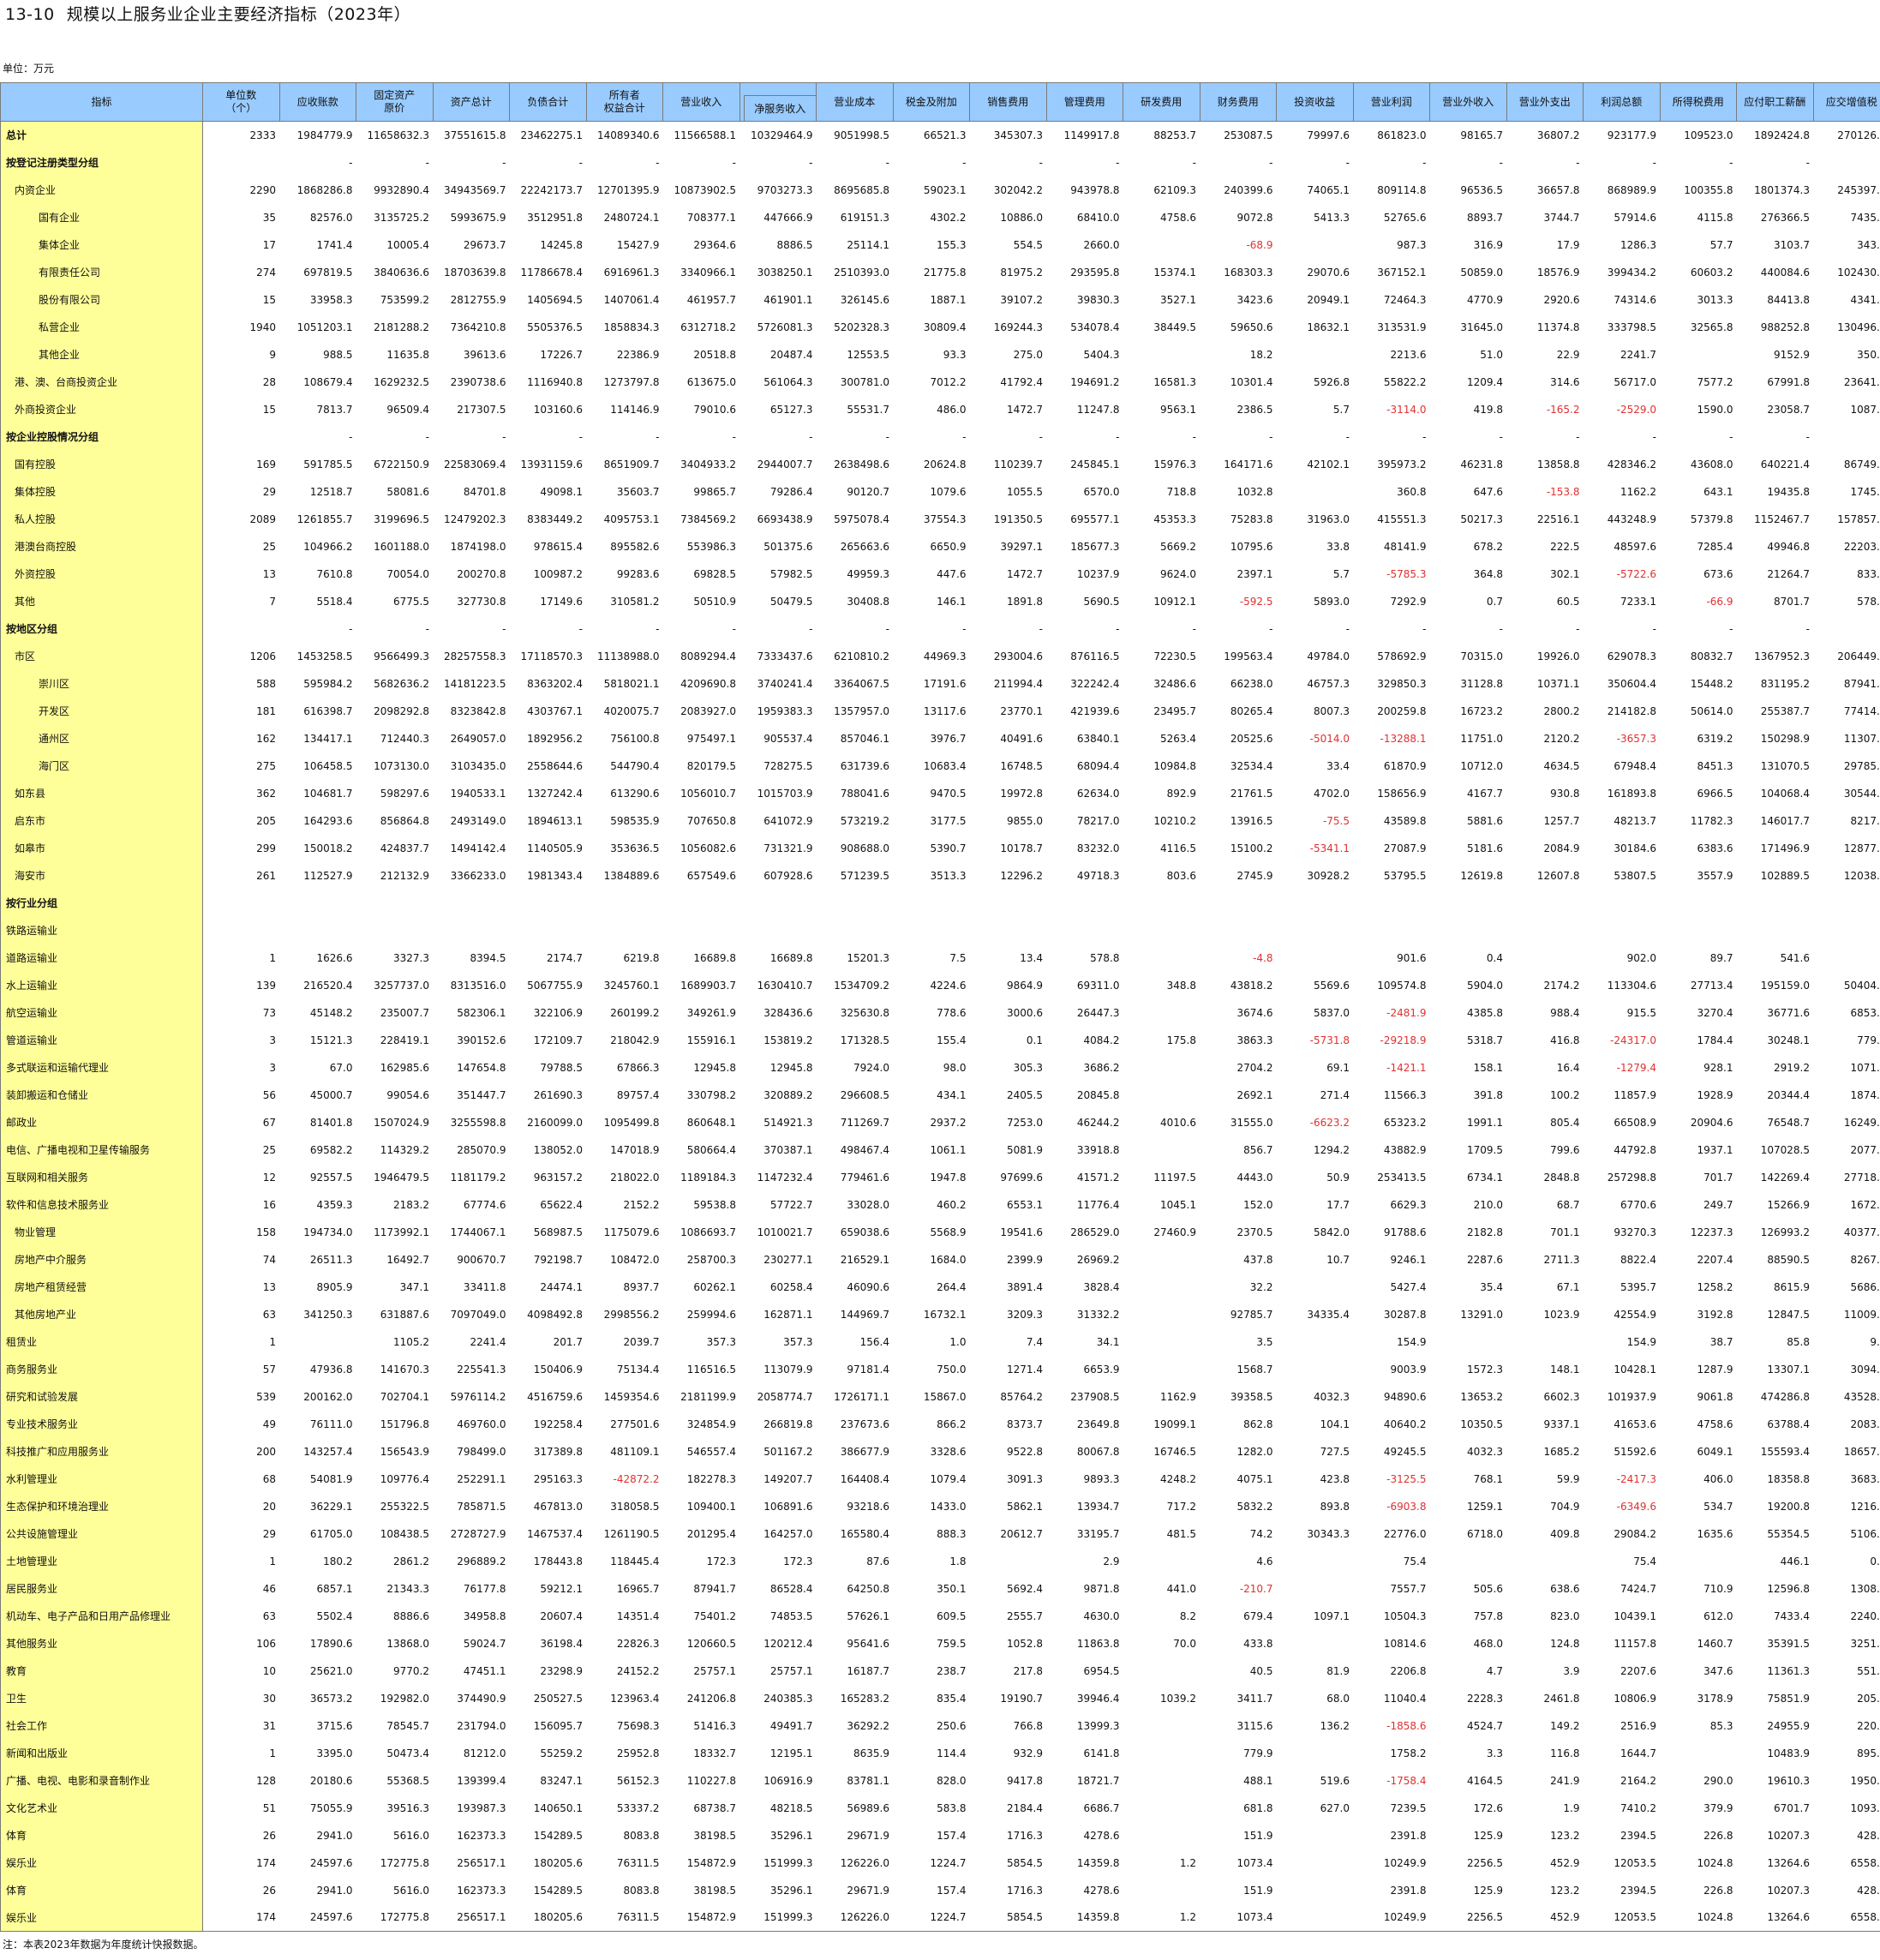  Describe the element at coordinates (635, 793) in the screenshot. I see `table-cell: 613290.6` at that location.